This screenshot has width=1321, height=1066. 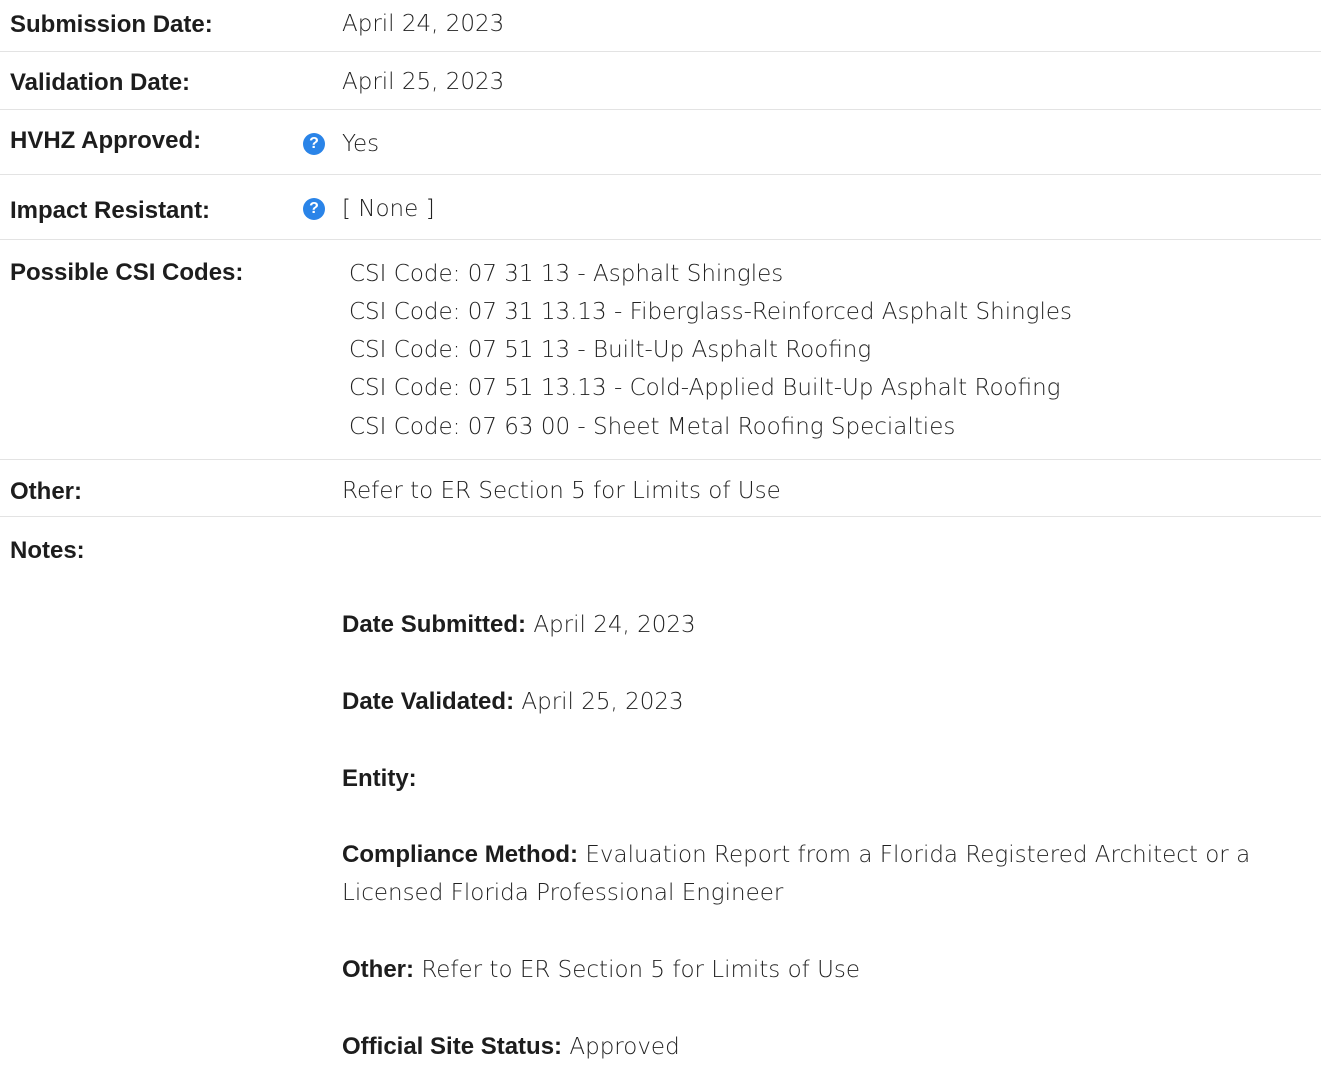 I want to click on note-date-validated: Date Validated: April 25, 2023, so click(x=829, y=702).